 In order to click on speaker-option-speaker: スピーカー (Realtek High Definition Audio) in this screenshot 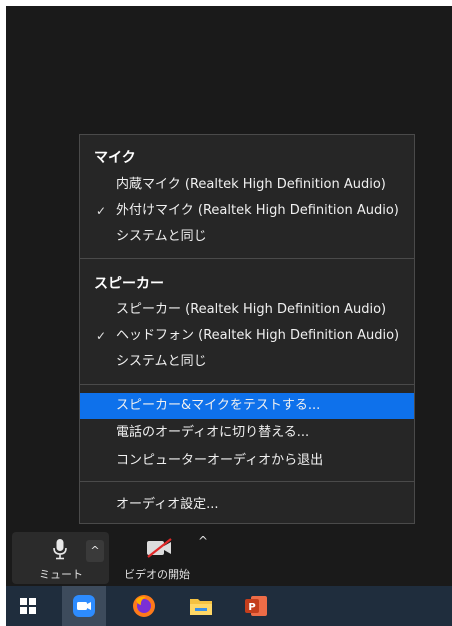, I will do `click(247, 310)`.